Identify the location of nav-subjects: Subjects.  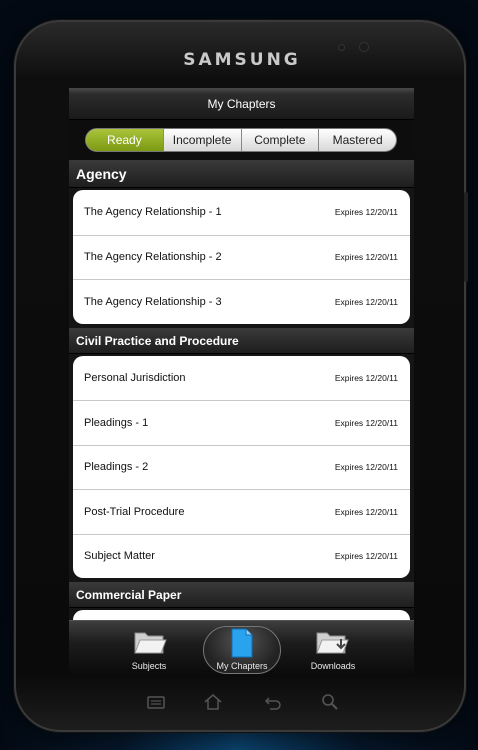
(149, 648).